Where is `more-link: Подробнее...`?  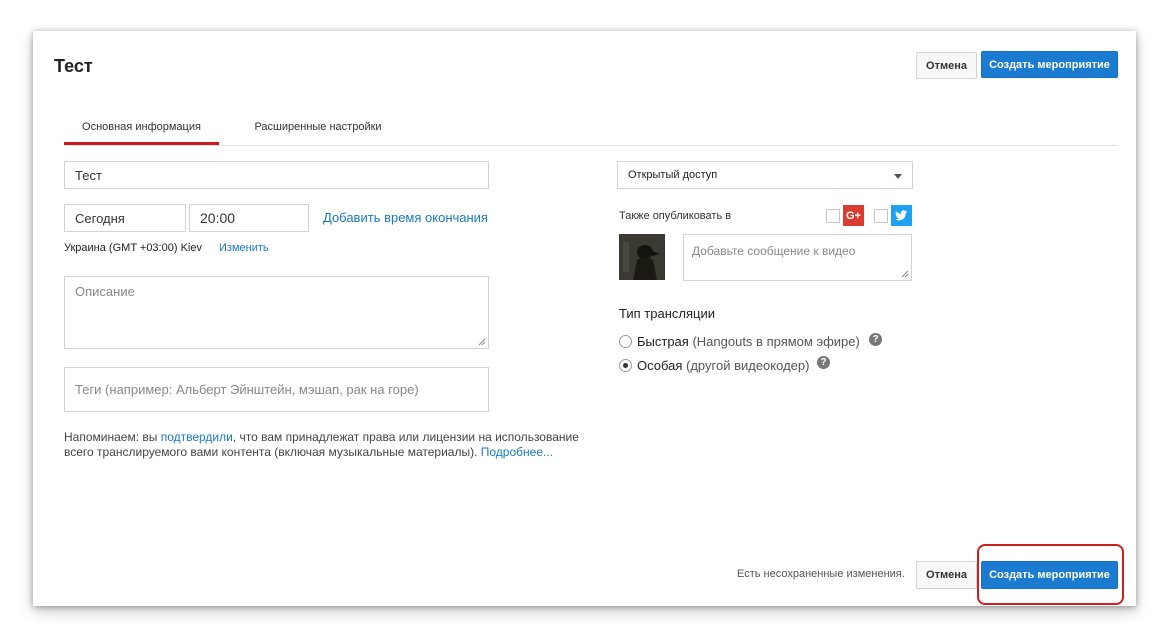
more-link: Подробнее... is located at coordinates (517, 452).